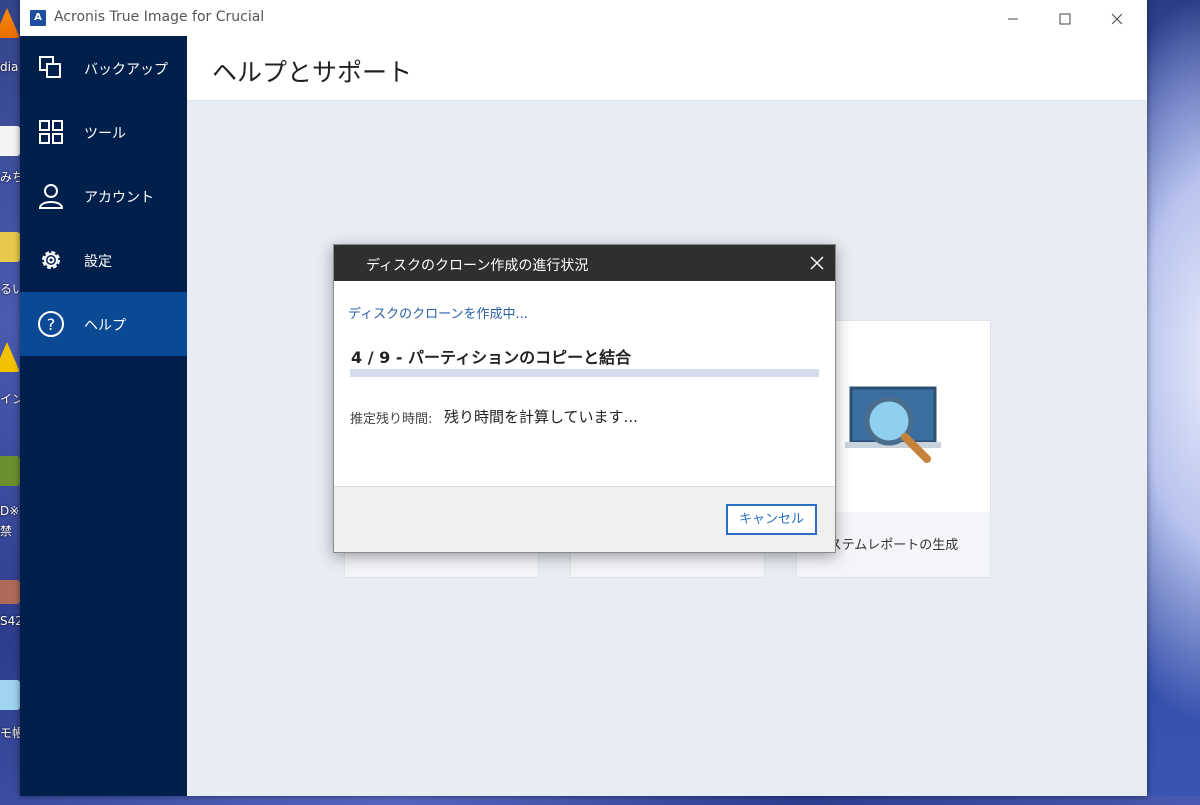 The height and width of the screenshot is (805, 1200). What do you see at coordinates (159, 17) in the screenshot?
I see `window-title: Acronis True Image for Crucial` at bounding box center [159, 17].